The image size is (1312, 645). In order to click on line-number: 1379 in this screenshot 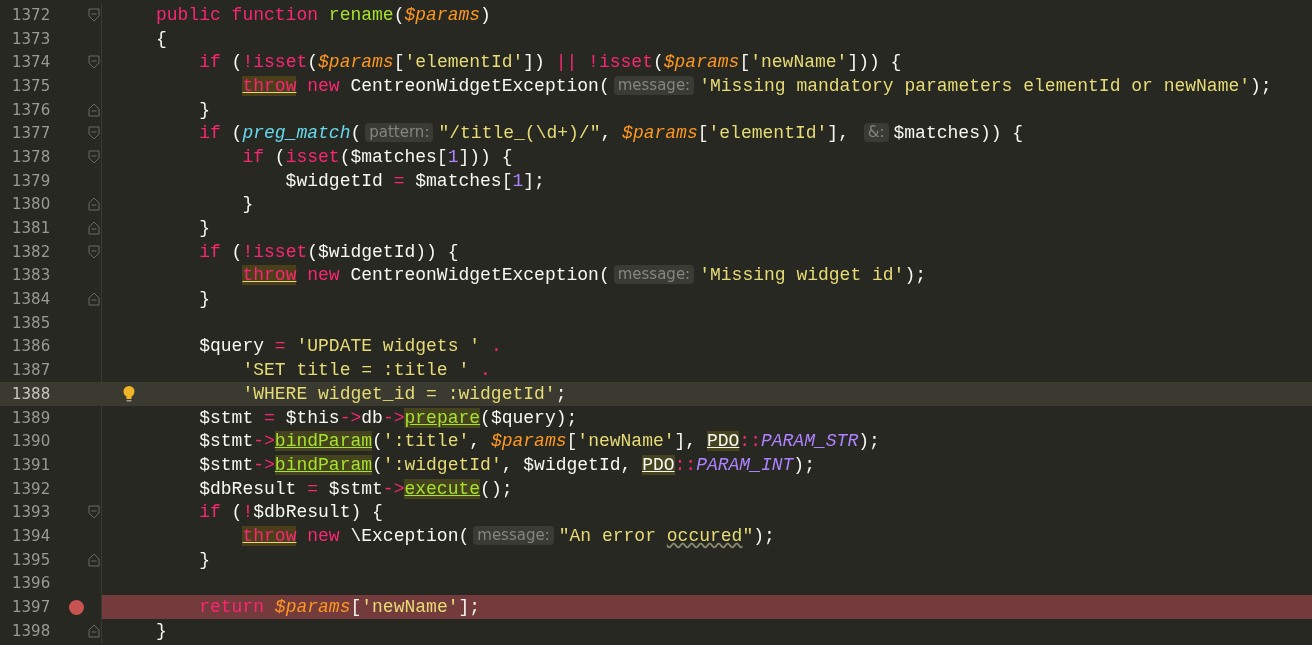, I will do `click(31, 180)`.